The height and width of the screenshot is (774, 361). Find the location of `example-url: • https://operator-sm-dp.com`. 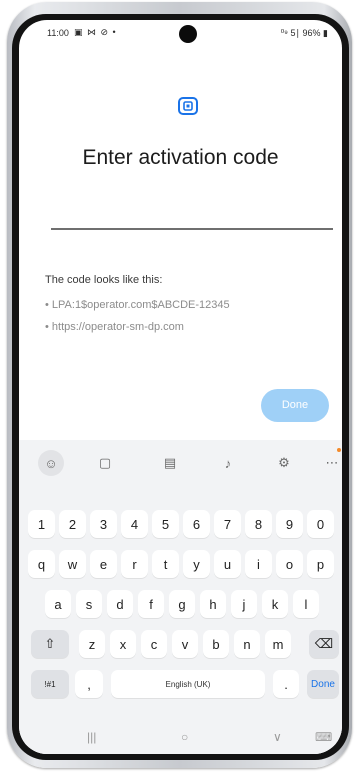

example-url: • https://operator-sm-dp.com is located at coordinates (114, 327).